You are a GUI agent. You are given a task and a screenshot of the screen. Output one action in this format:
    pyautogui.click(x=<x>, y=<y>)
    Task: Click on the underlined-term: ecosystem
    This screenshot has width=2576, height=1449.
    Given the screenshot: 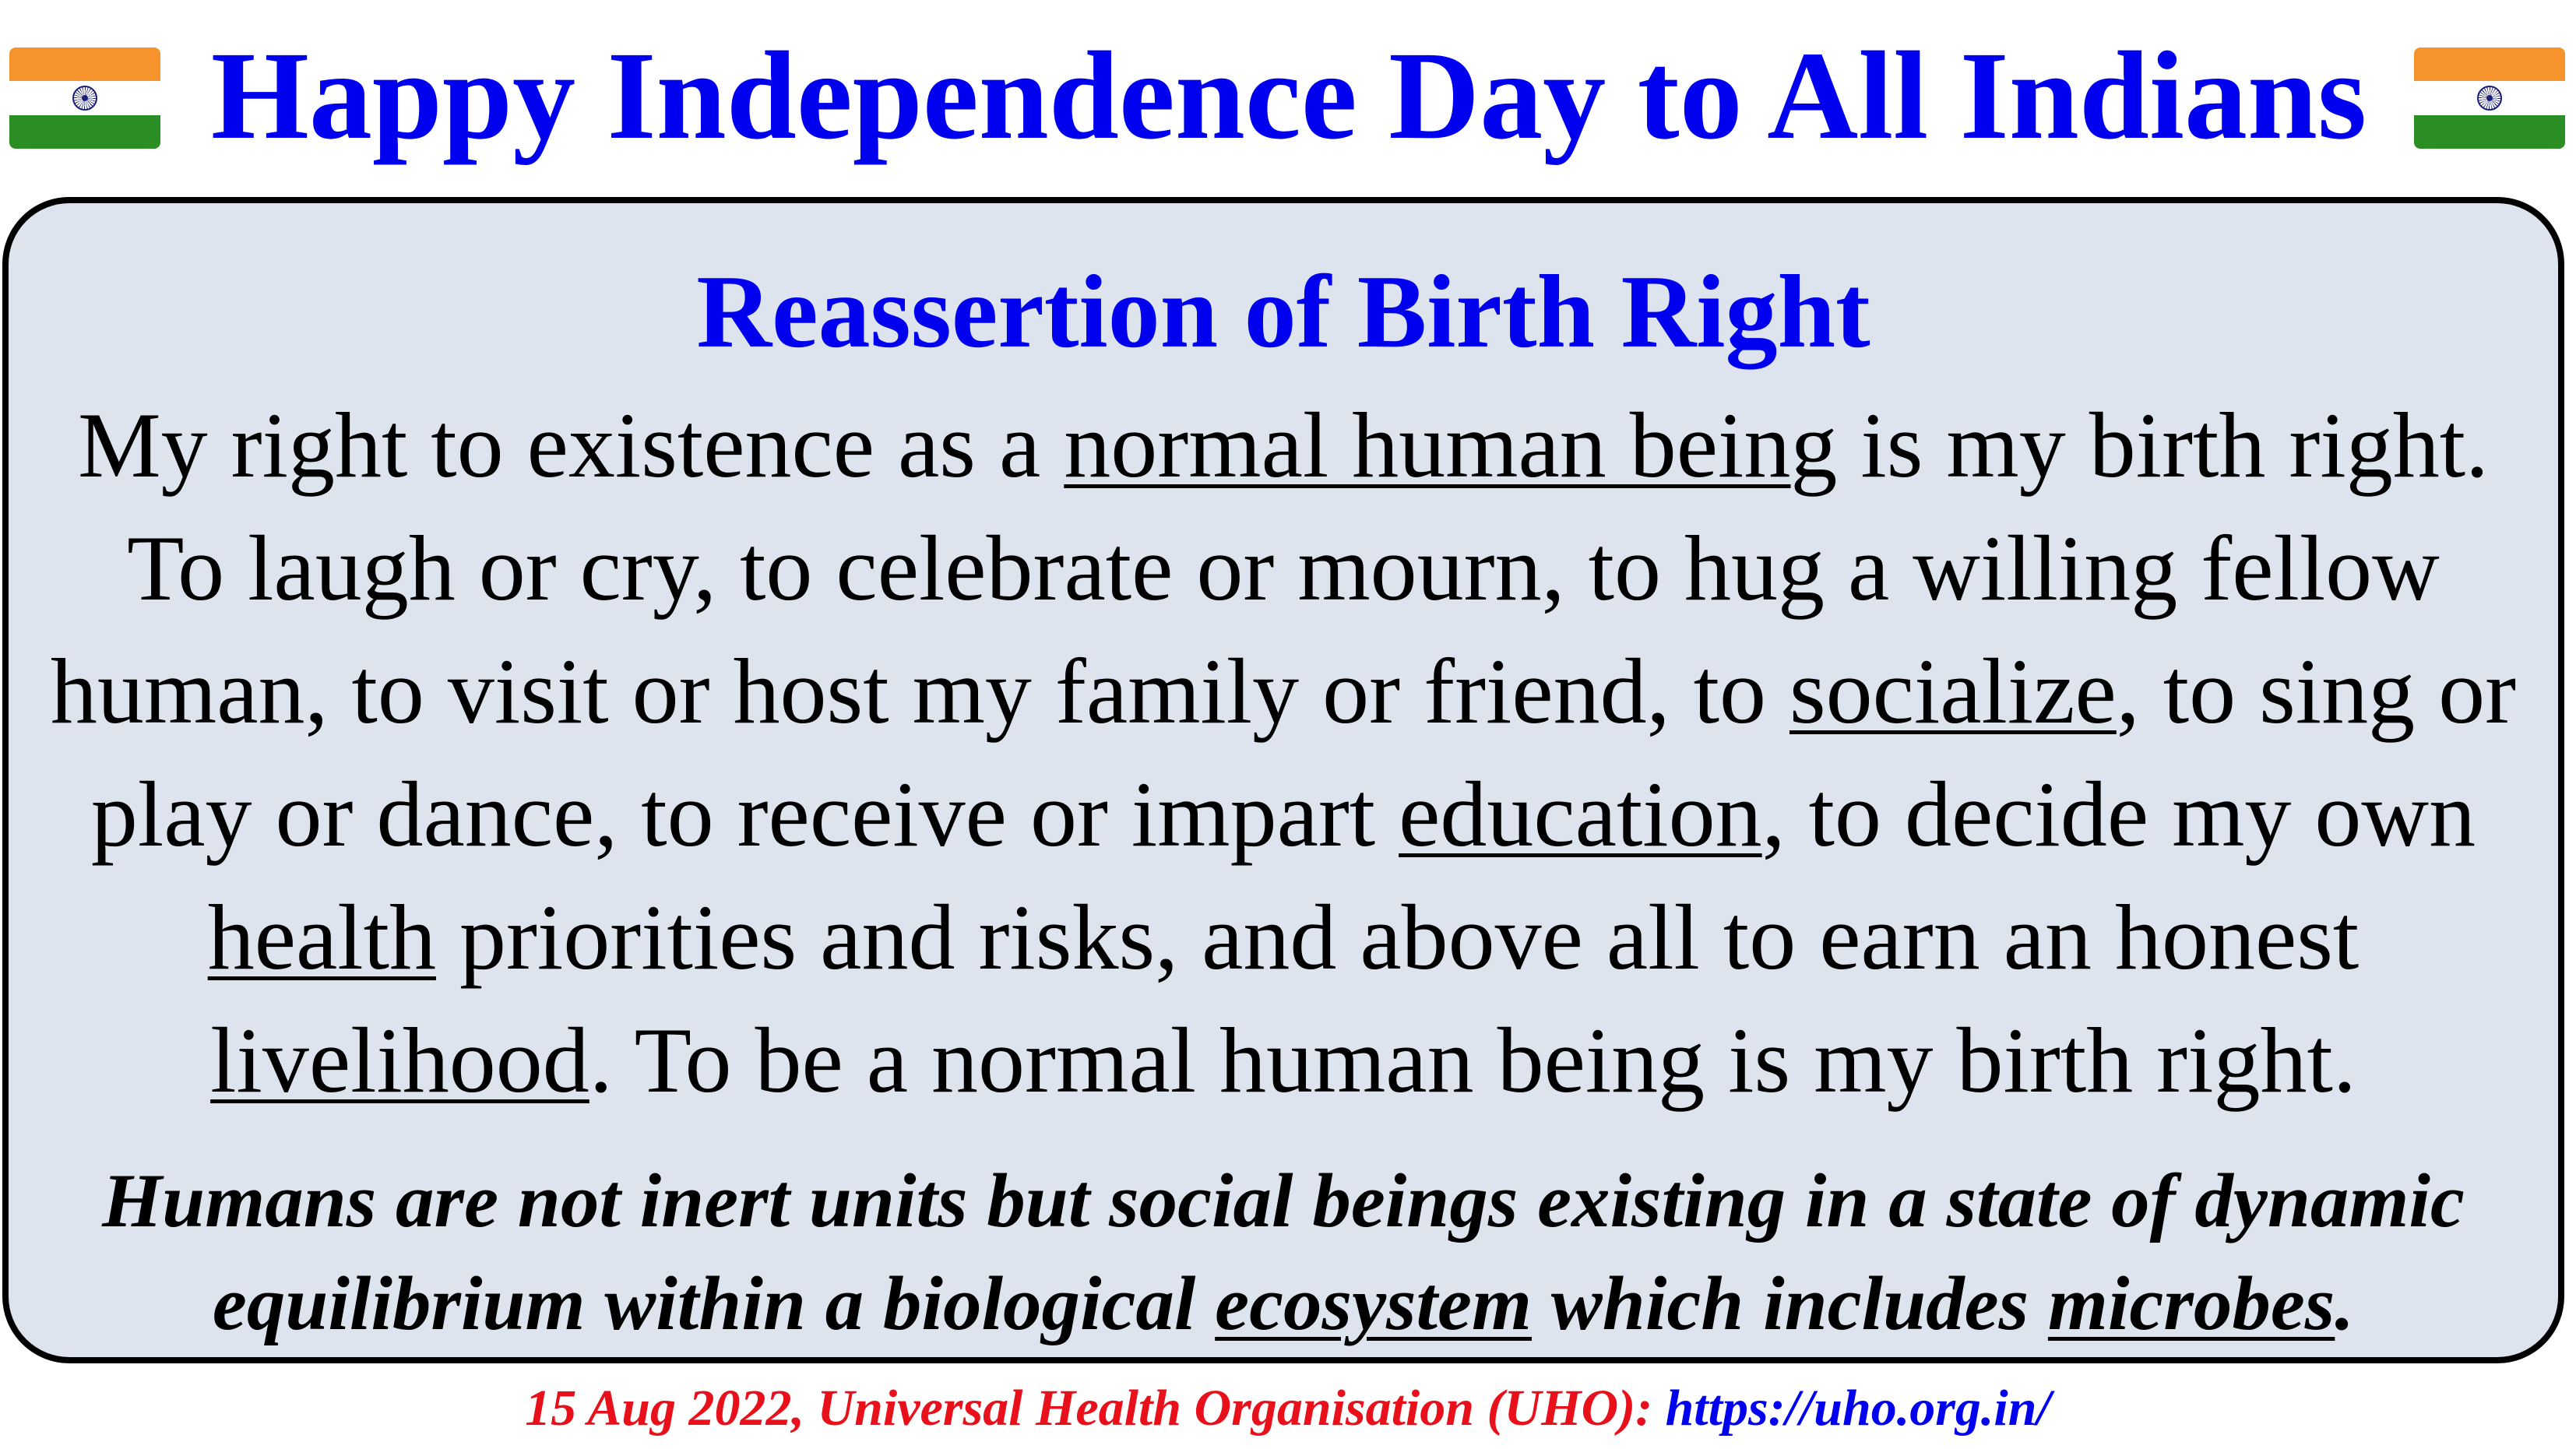 What is the action you would take?
    pyautogui.click(x=1373, y=1304)
    